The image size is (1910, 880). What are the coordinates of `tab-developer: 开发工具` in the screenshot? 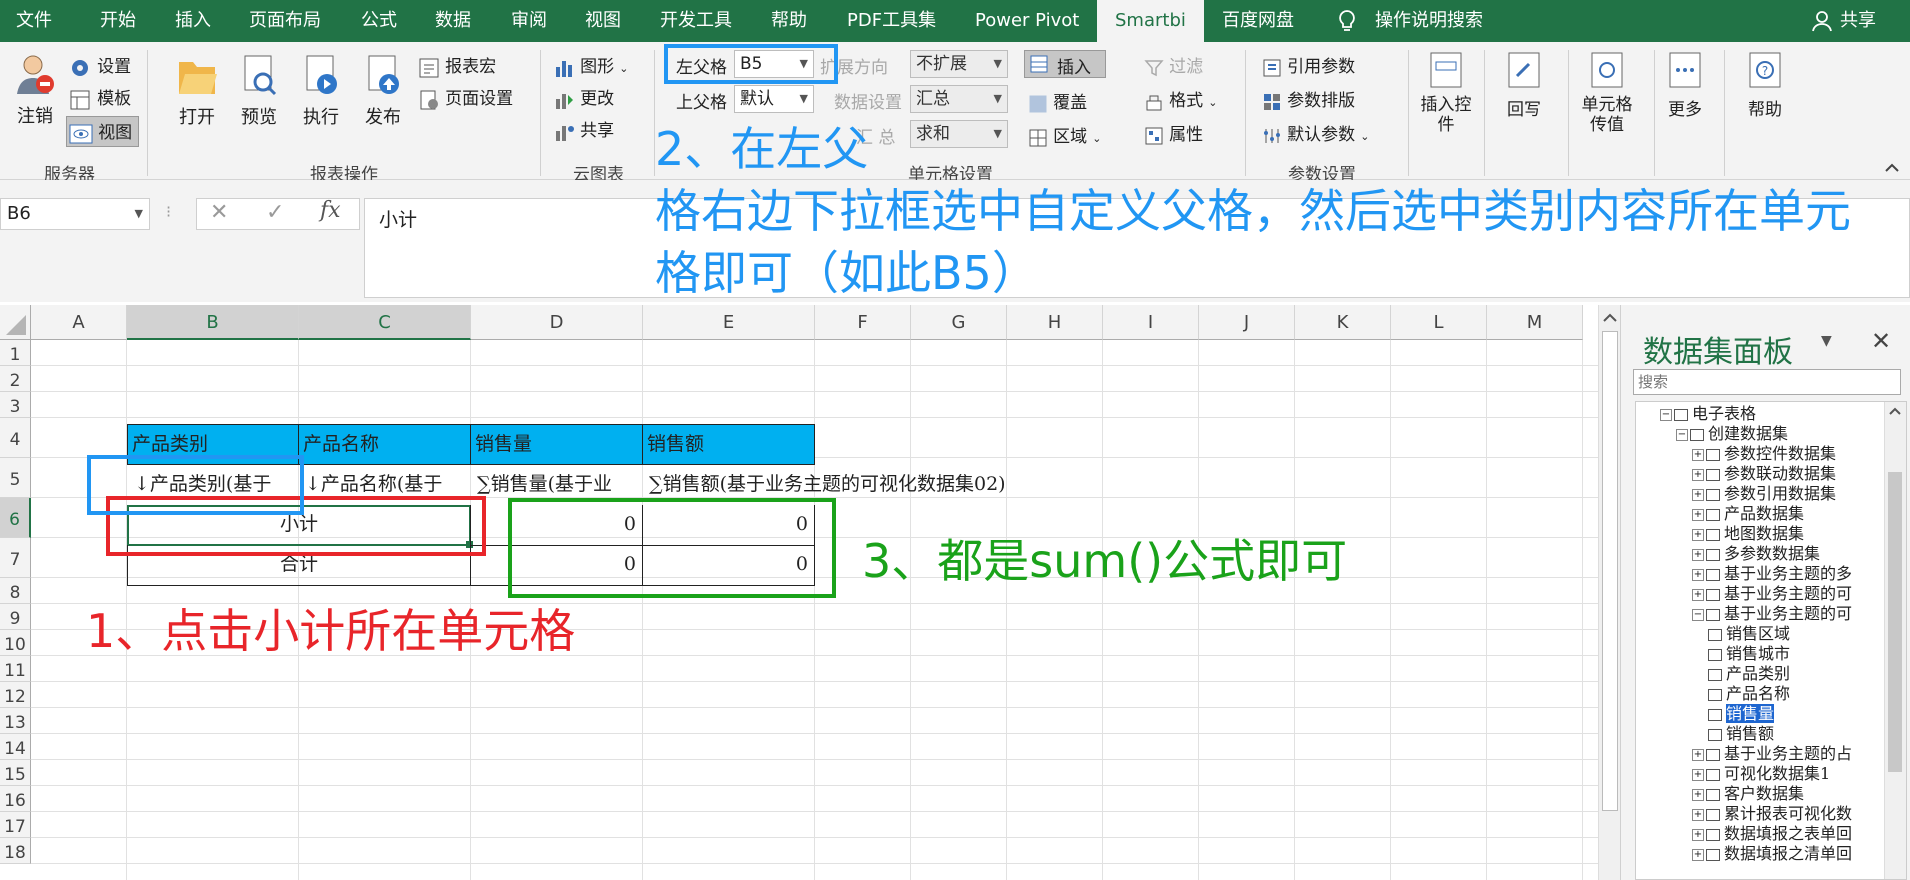 It's located at (696, 21).